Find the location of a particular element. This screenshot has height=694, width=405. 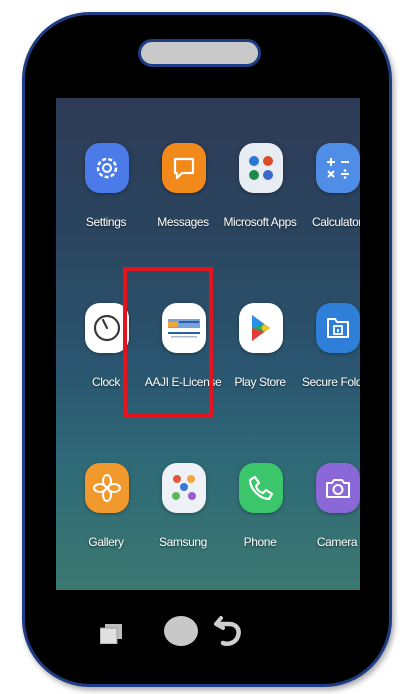

app-play-store: Play Store is located at coordinates (260, 363).